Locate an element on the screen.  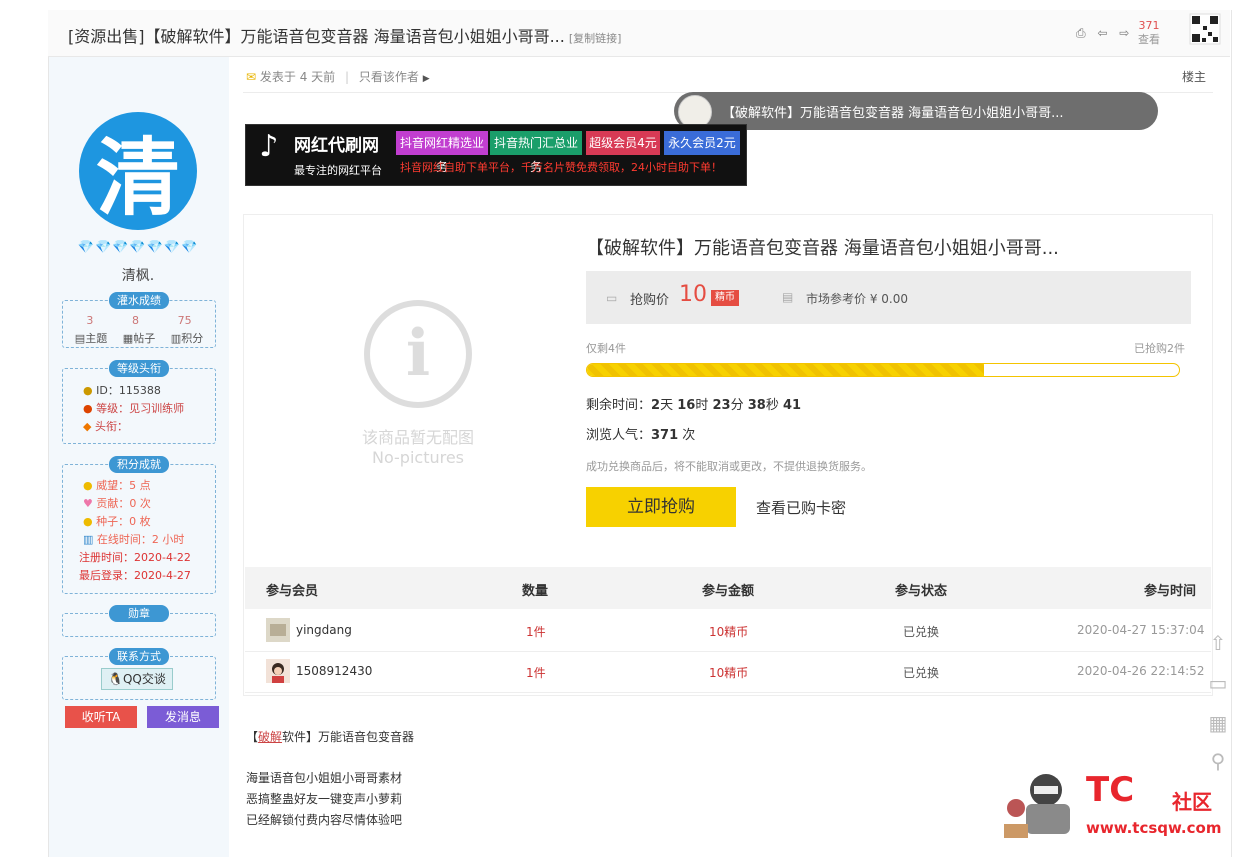
view-purchased-card-link: 查看已购卡密 is located at coordinates (801, 507).